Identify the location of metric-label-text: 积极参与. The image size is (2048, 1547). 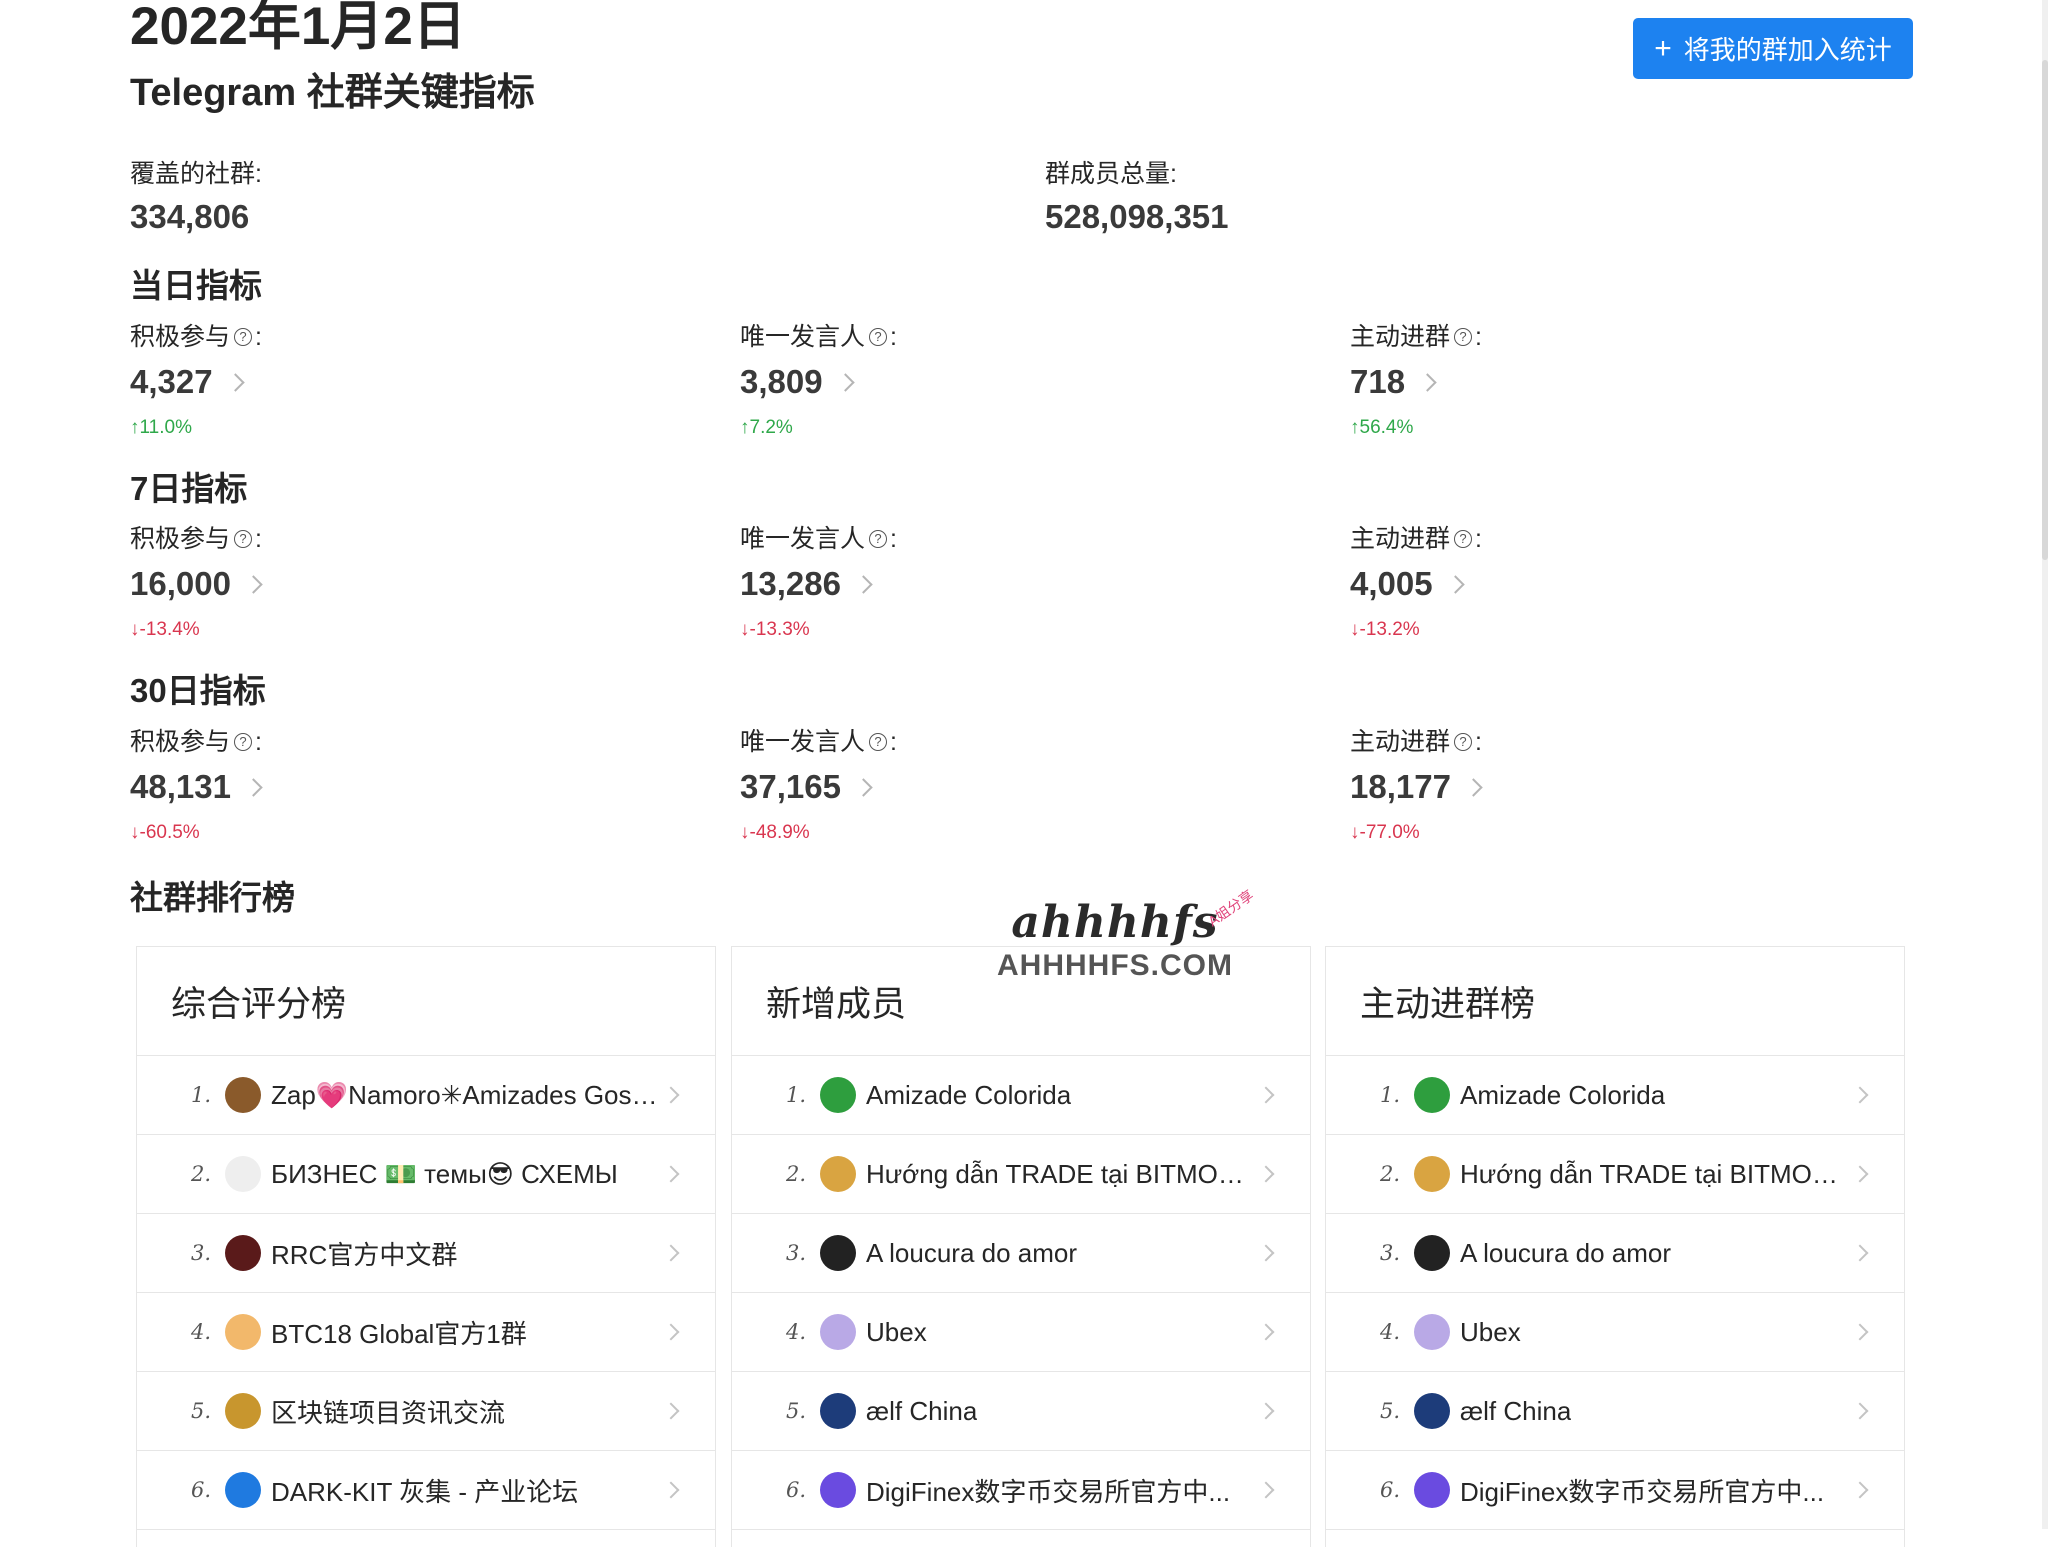
(180, 337).